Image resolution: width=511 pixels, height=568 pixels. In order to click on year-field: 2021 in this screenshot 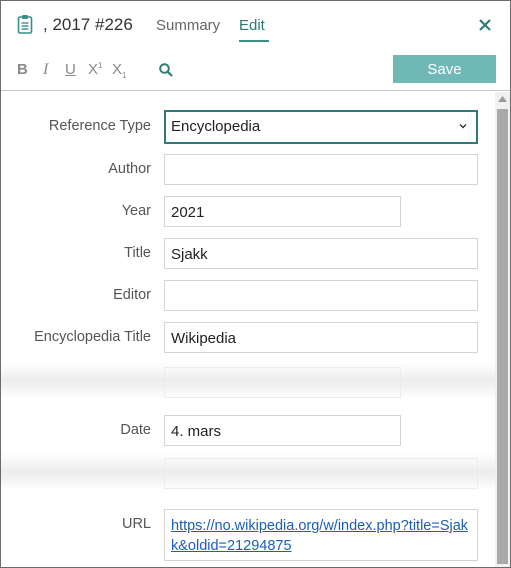, I will do `click(282, 211)`.